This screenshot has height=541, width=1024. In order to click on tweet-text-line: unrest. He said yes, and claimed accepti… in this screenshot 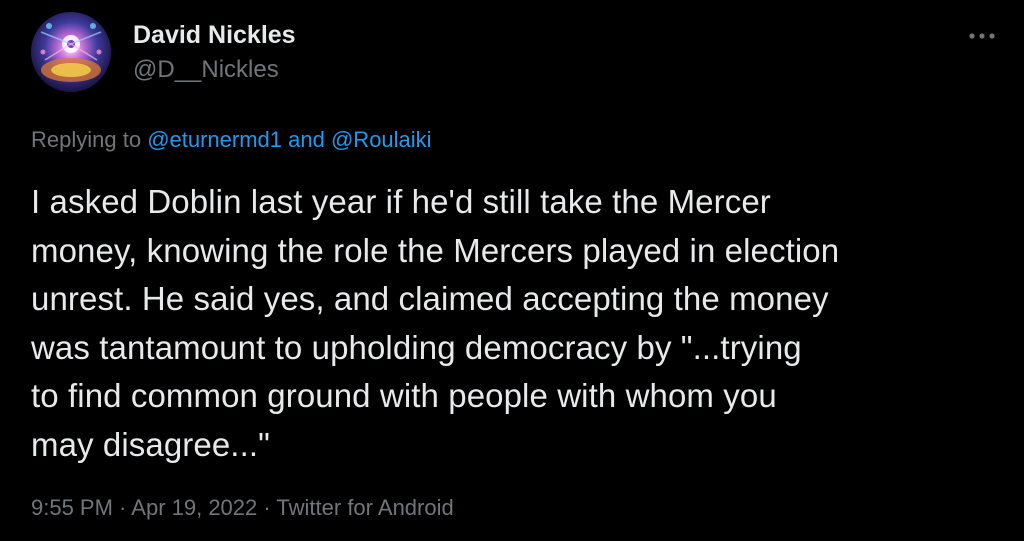, I will do `click(430, 298)`.